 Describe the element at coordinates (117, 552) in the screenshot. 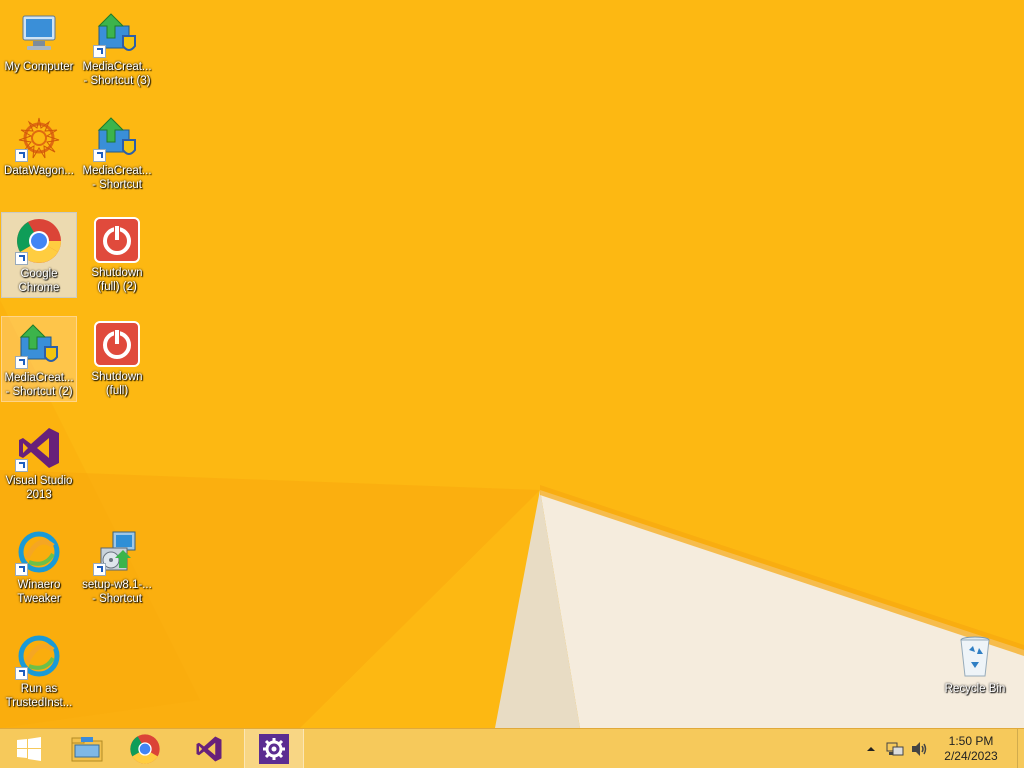

I see `setup-installer-icon` at that location.